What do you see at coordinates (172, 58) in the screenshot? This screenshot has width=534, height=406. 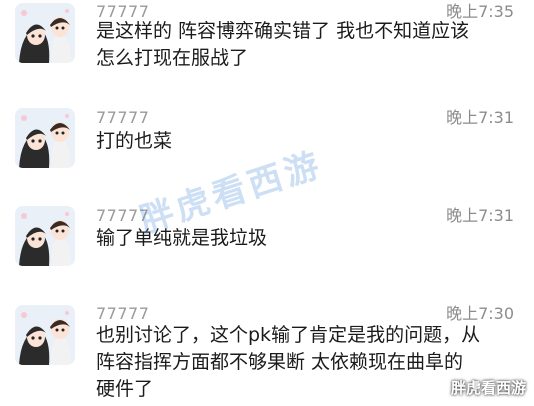 I see `message-line: 怎么打现在服战了` at bounding box center [172, 58].